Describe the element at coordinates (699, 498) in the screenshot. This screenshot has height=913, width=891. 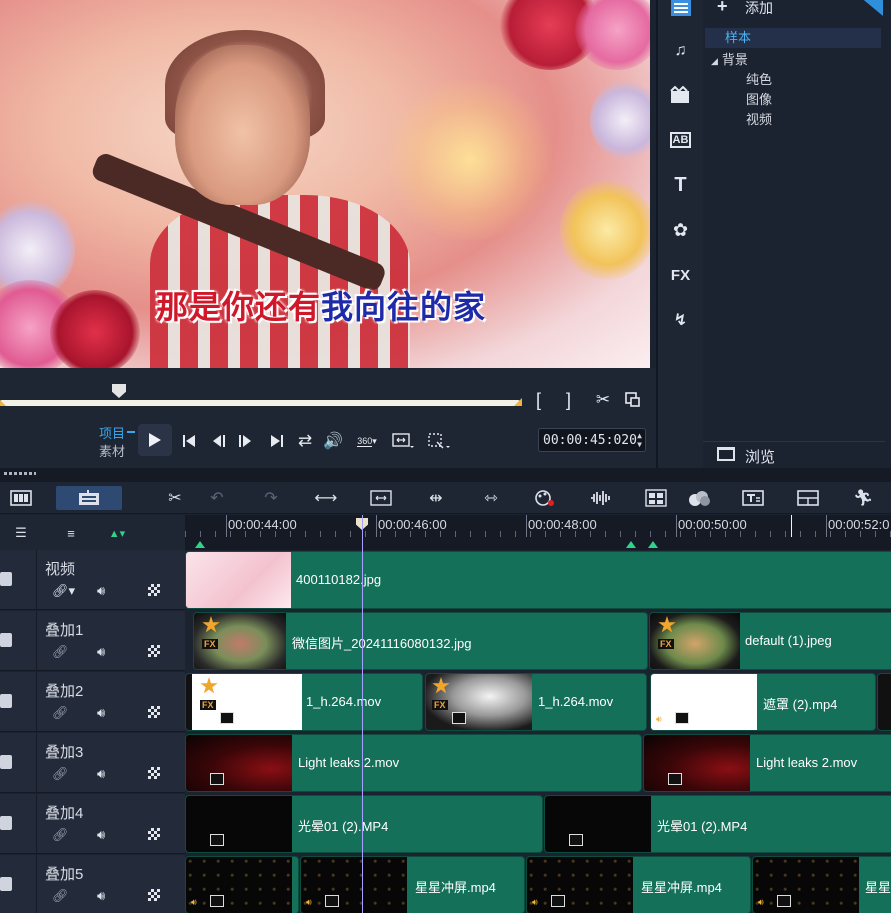
I see `blend-icon` at that location.